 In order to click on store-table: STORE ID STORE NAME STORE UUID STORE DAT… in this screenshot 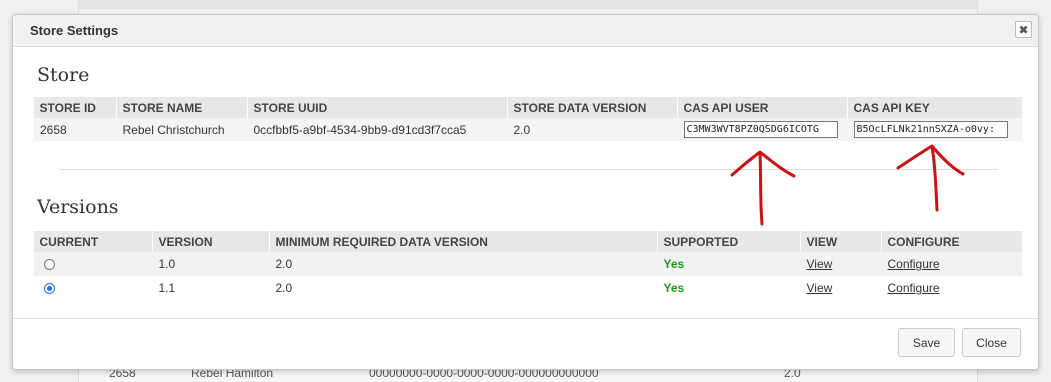, I will do `click(527, 119)`.